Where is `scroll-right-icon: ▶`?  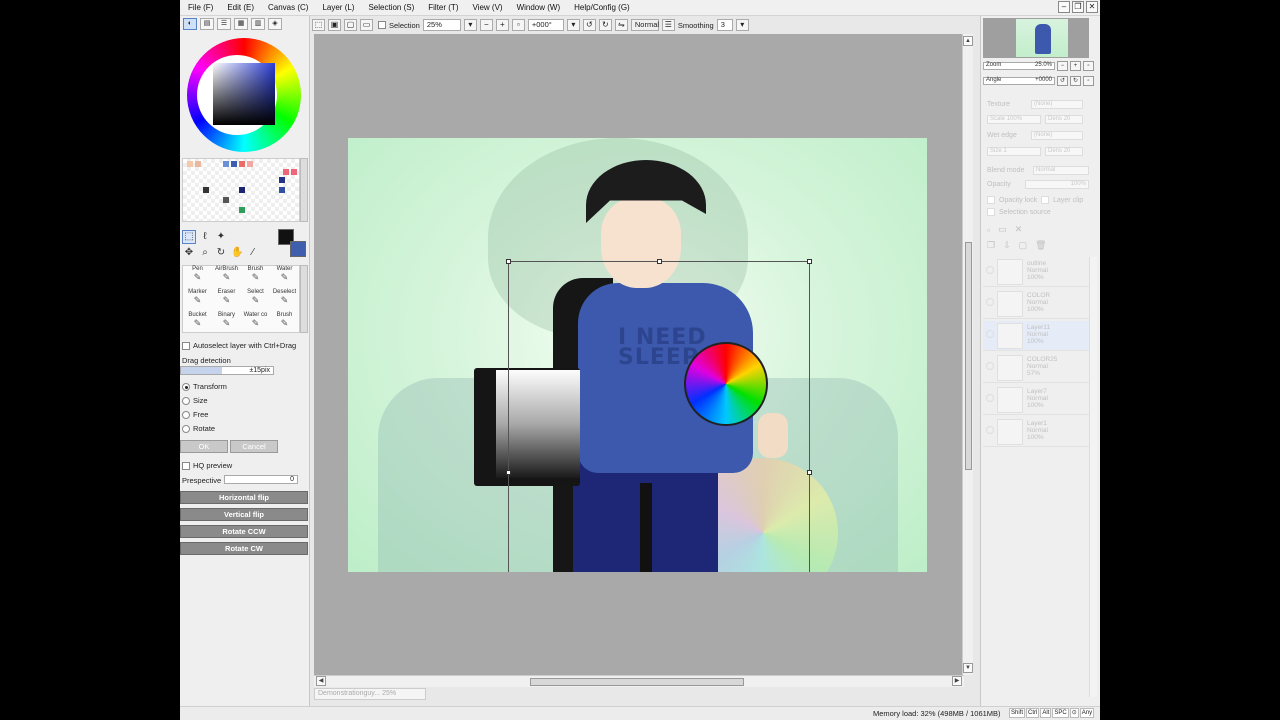 scroll-right-icon: ▶ is located at coordinates (957, 681).